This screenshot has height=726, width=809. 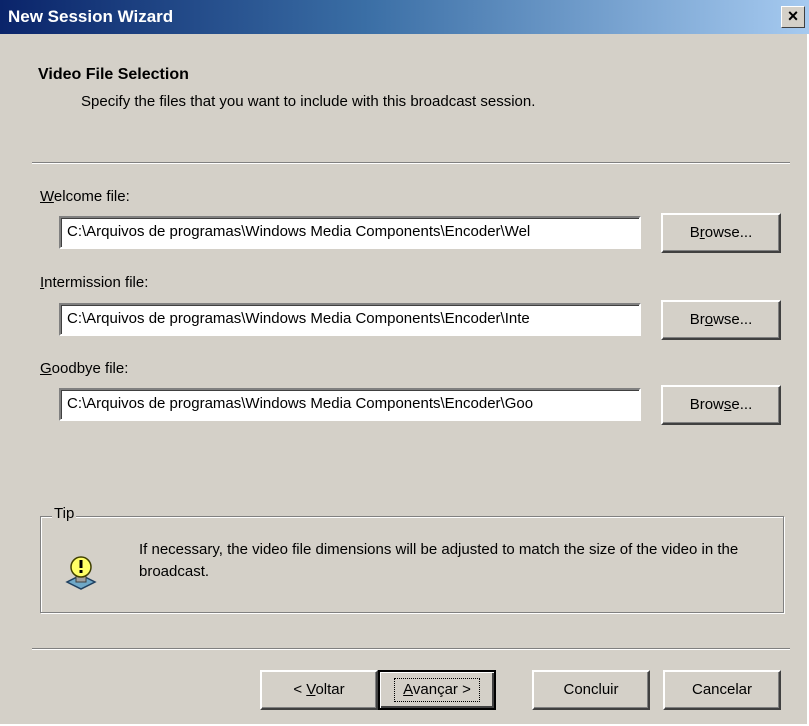 I want to click on goodbye-file-label: Goodbye file:, so click(x=84, y=368).